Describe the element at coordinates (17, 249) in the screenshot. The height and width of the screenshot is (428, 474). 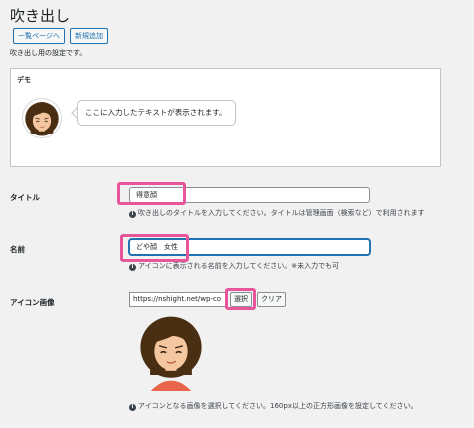
I see `name-label: 名前` at that location.